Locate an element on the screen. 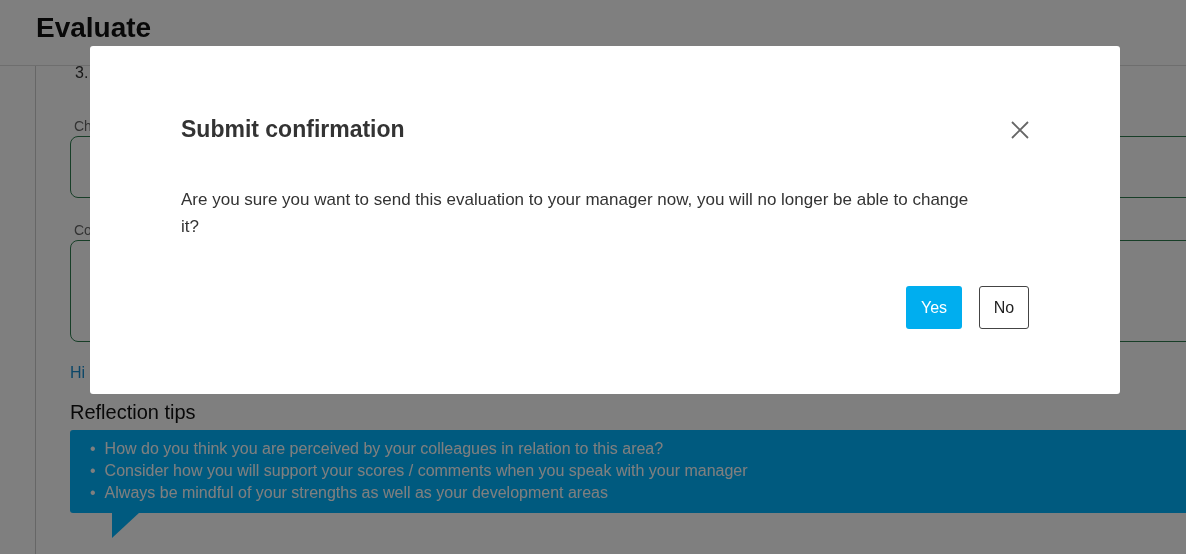 Image resolution: width=1186 pixels, height=554 pixels. link: Hi is located at coordinates (78, 373).